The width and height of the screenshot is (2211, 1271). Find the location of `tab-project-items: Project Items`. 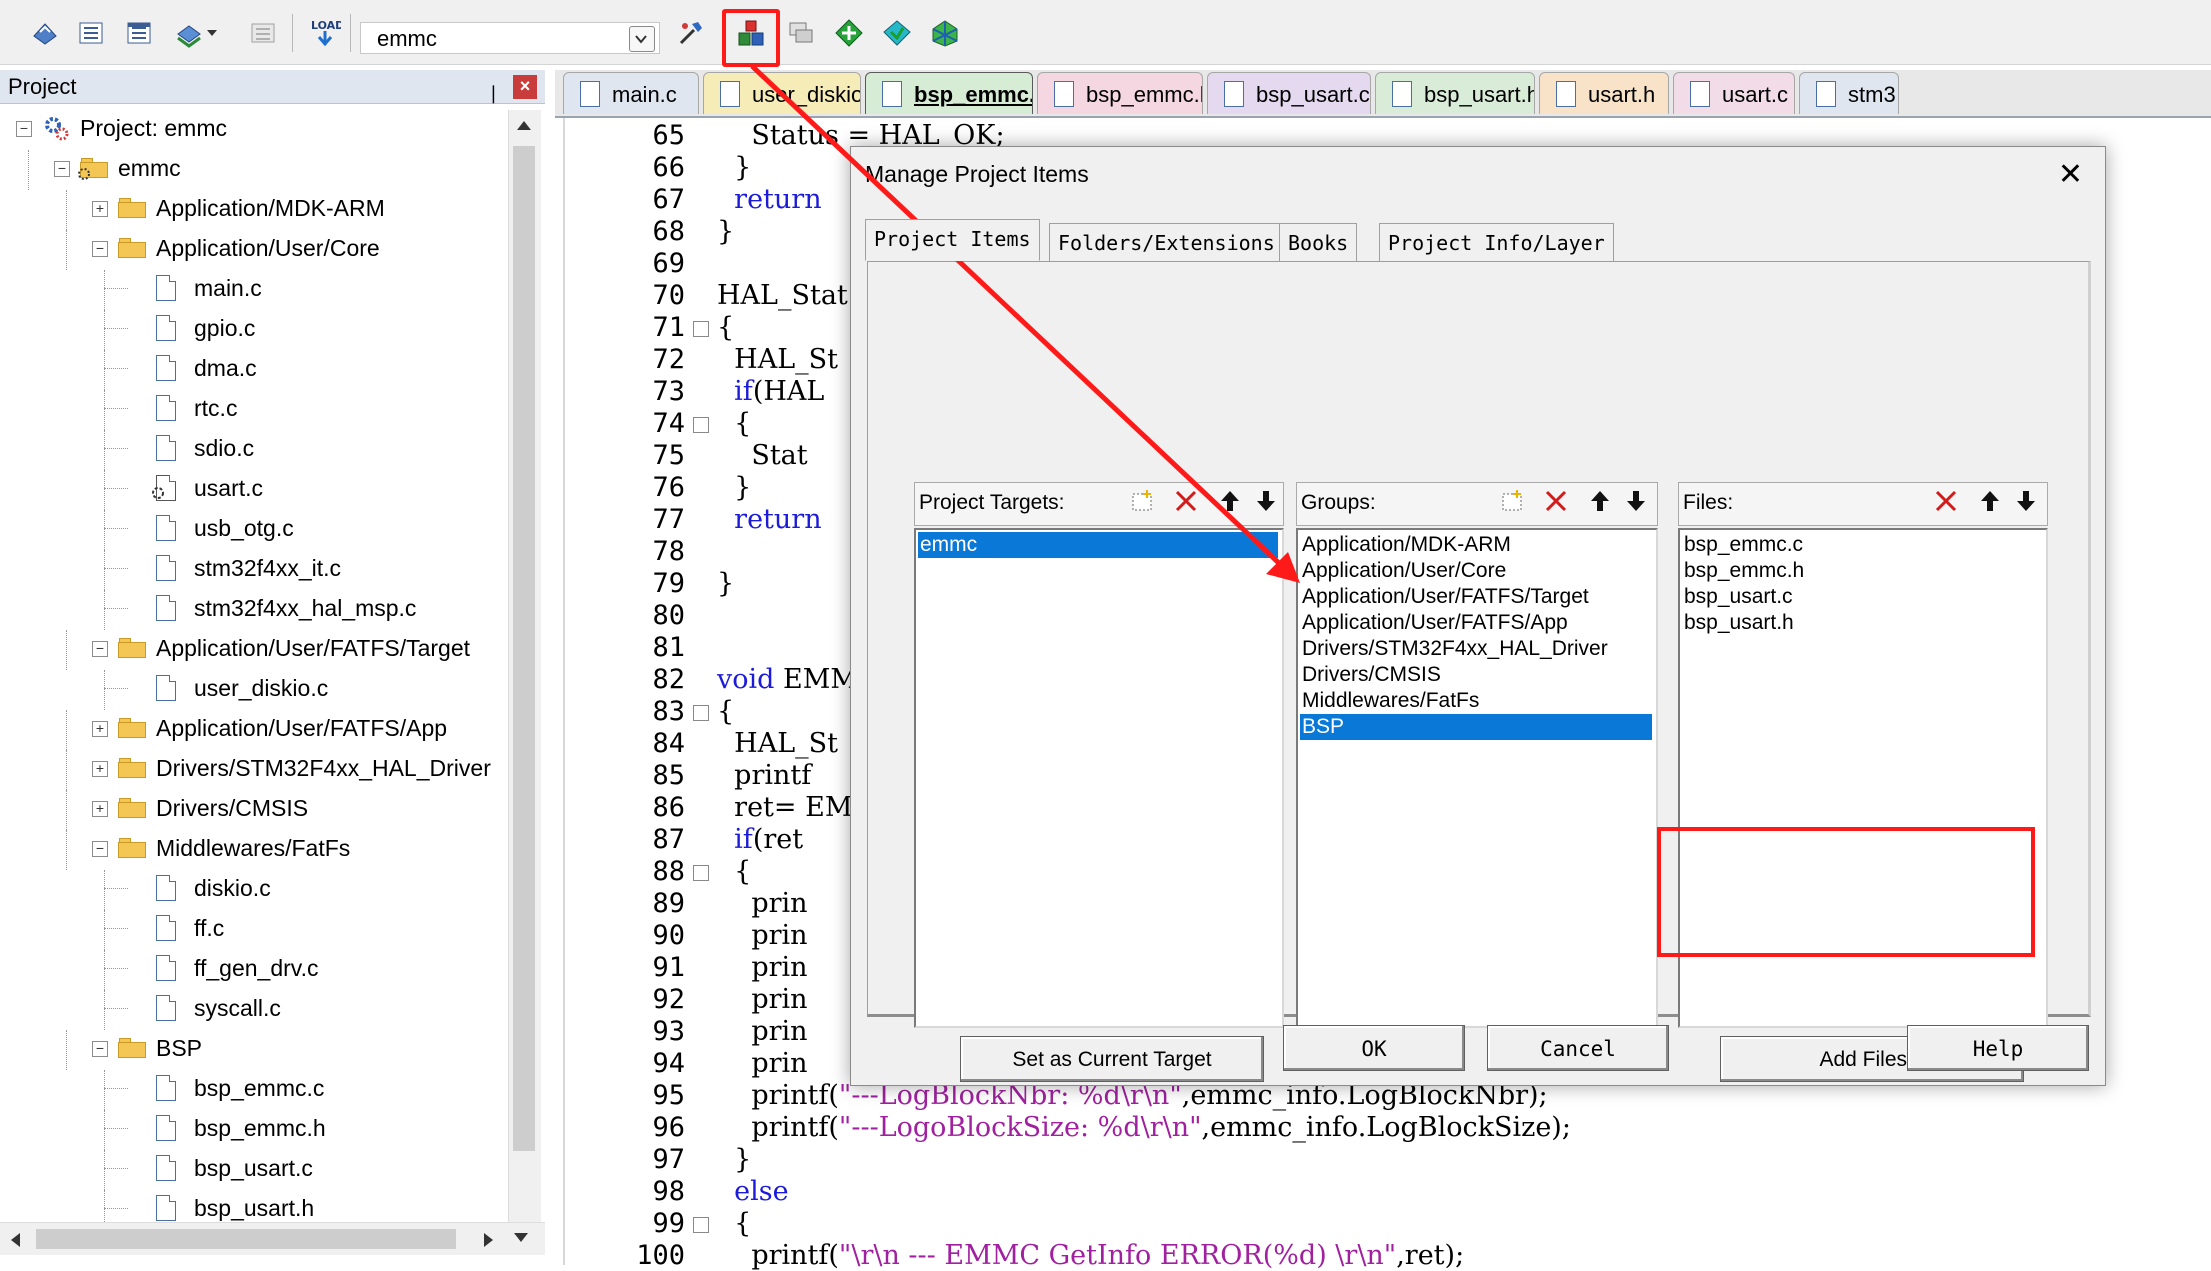

tab-project-items: Project Items is located at coordinates (952, 240).